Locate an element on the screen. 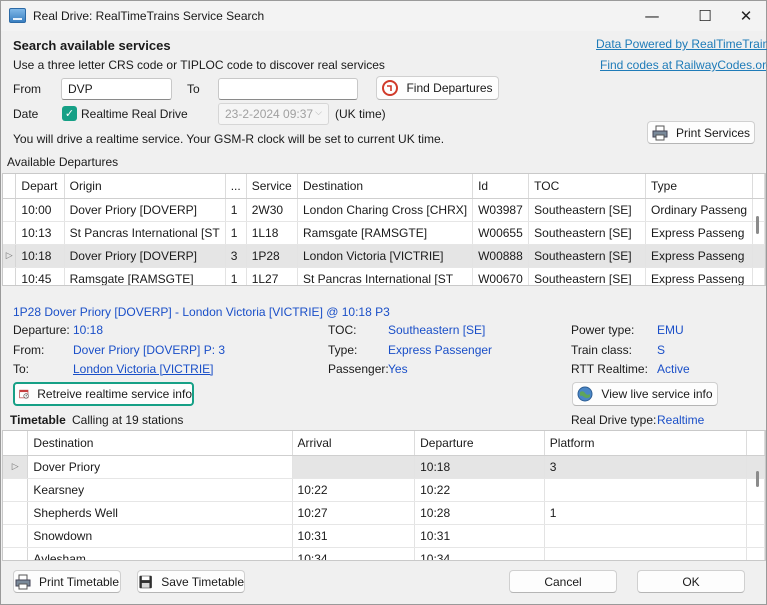 This screenshot has height=605, width=767. to-input is located at coordinates (288, 89).